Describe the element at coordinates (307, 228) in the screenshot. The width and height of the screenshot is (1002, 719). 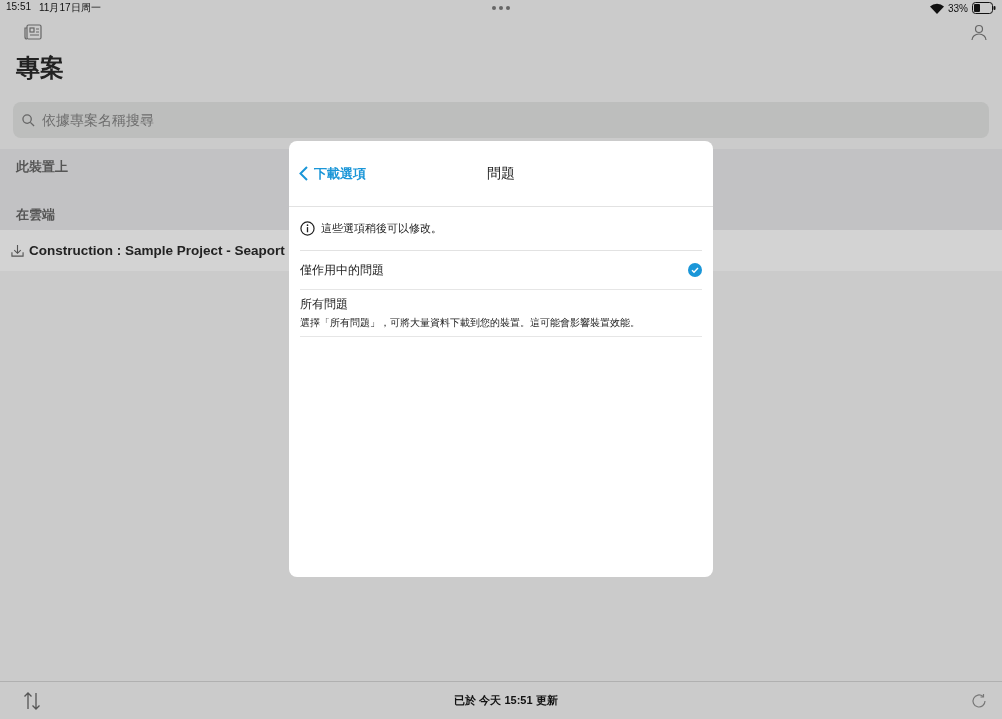
I see `info-icon` at that location.